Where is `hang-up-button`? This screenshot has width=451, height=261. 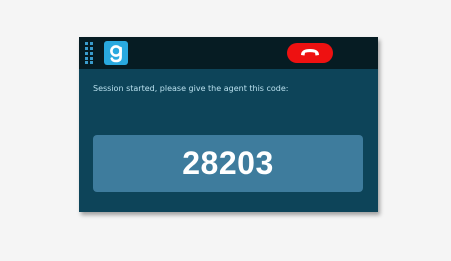 hang-up-button is located at coordinates (310, 53).